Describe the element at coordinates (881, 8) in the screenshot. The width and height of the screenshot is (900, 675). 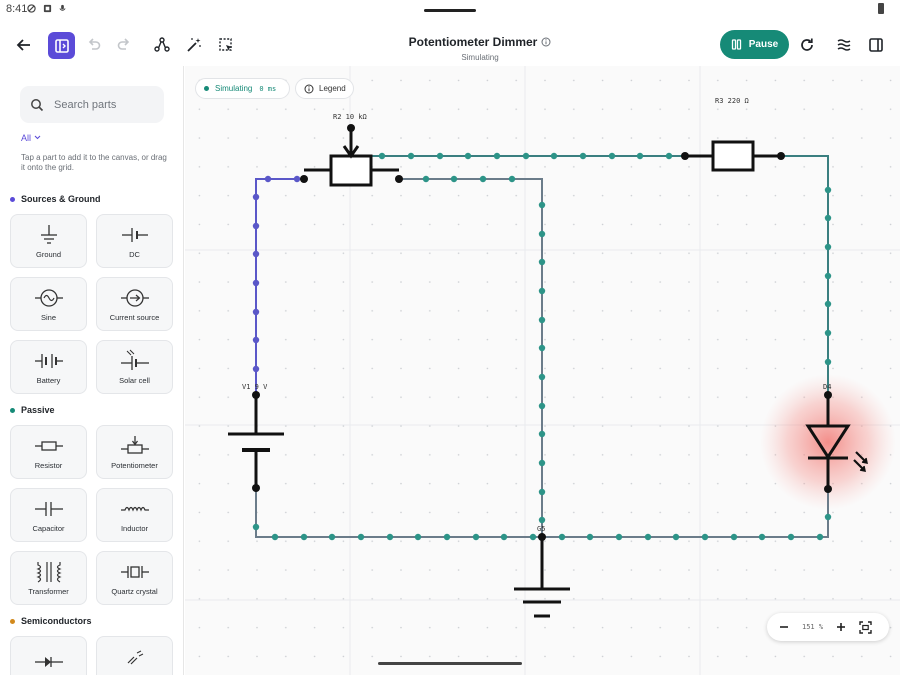
I see `battery-status-icon` at that location.